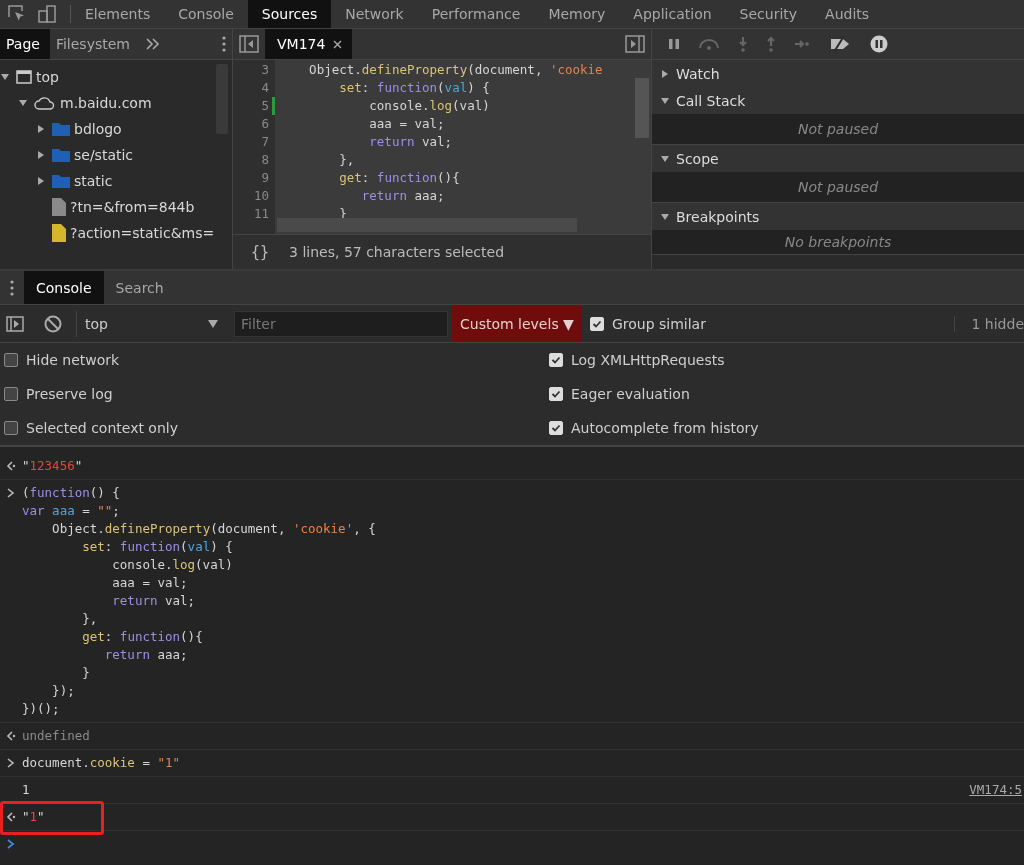  Describe the element at coordinates (374, 14) in the screenshot. I see `panel-tab: Network` at that location.